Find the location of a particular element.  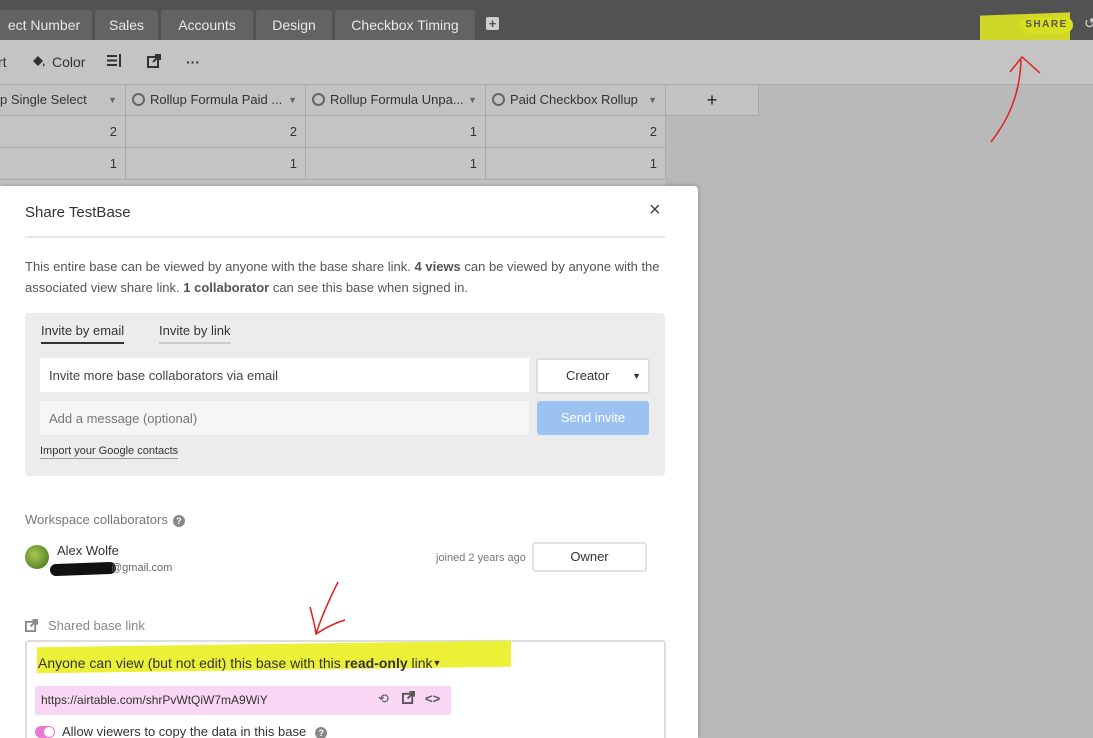

redaction-mark is located at coordinates (83, 569).